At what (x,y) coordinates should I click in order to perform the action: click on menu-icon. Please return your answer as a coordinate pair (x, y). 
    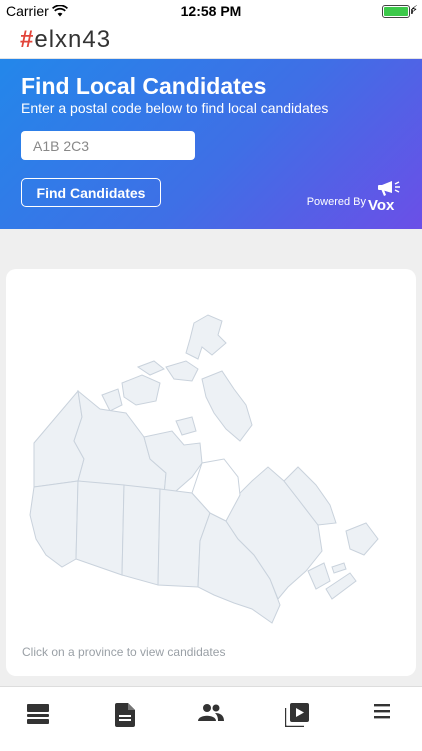
    Looking at the image, I should click on (382, 711).